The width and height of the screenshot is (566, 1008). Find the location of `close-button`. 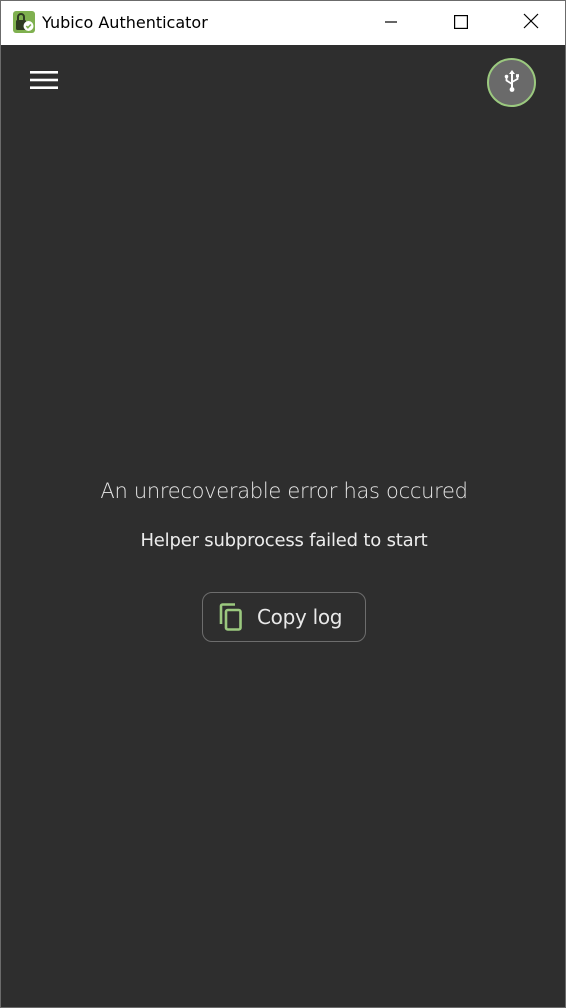

close-button is located at coordinates (530, 23).